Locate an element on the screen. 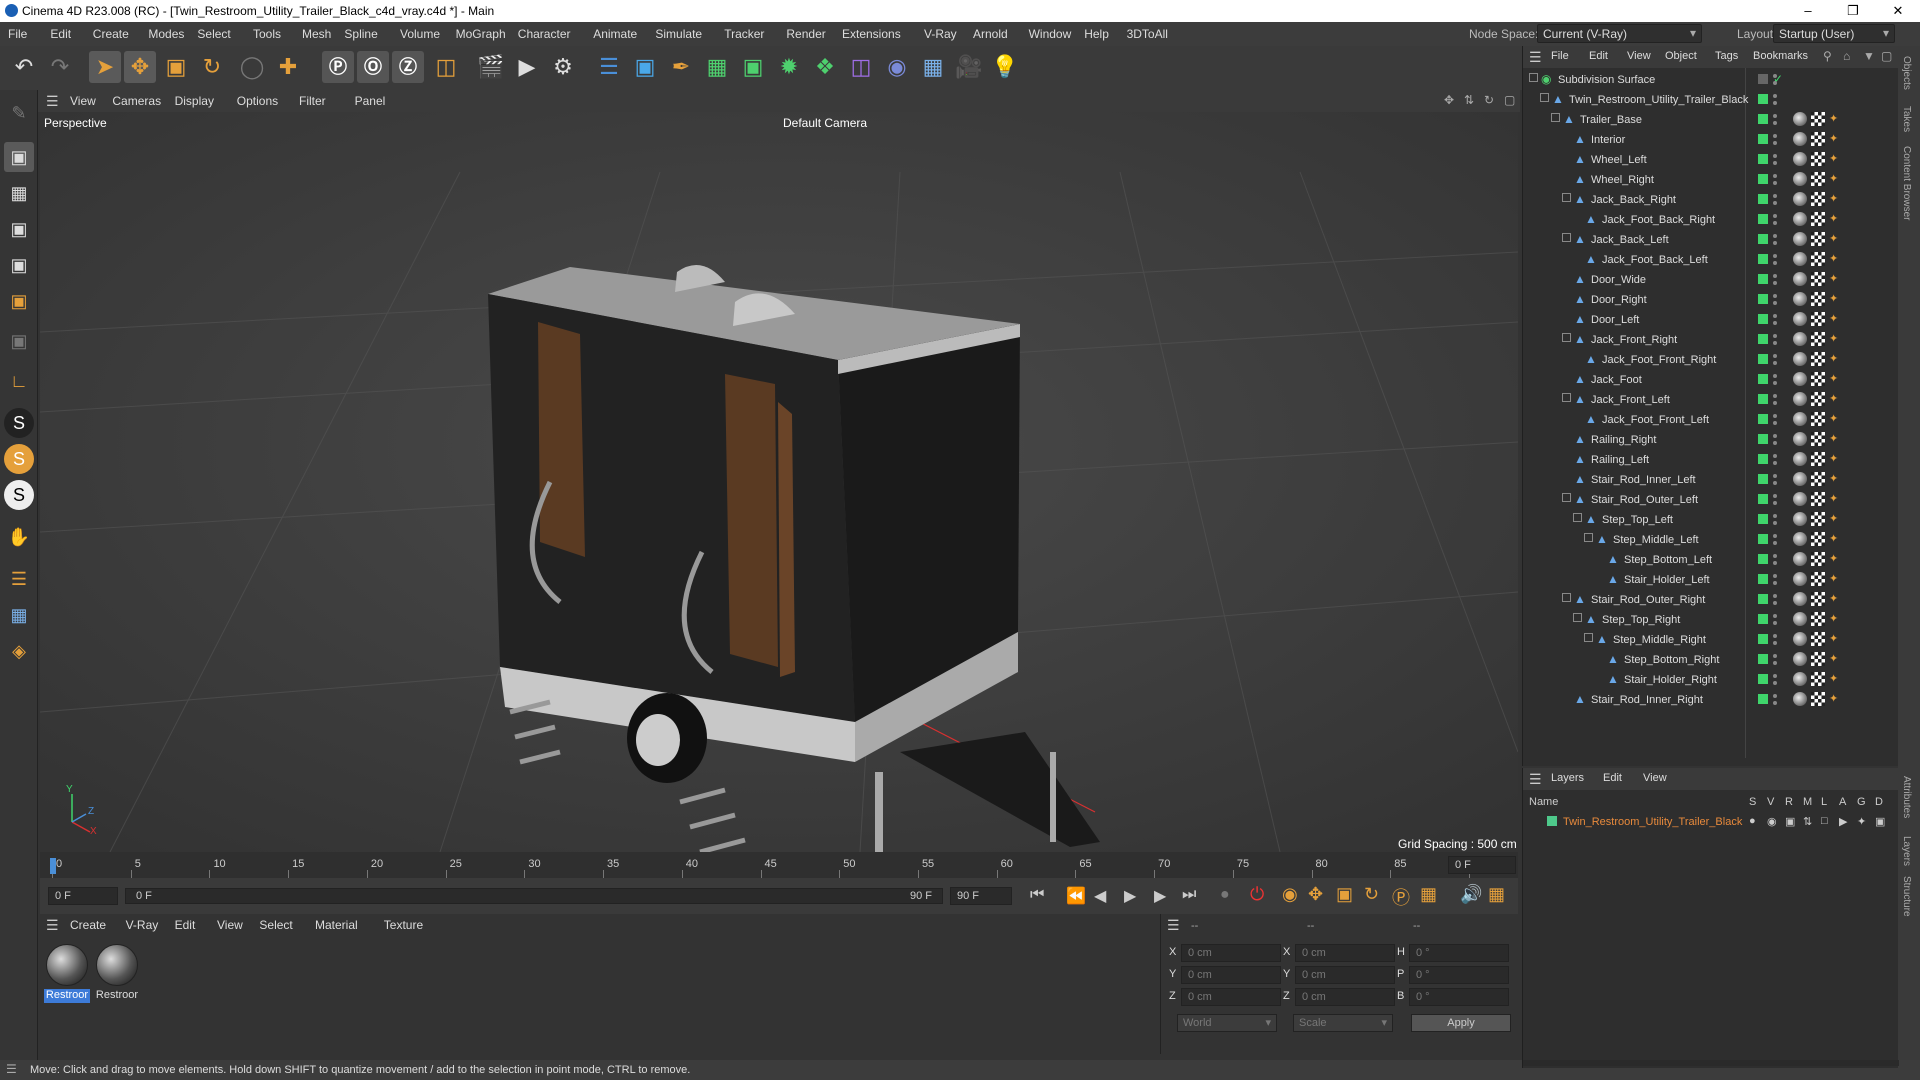 The height and width of the screenshot is (1080, 1920). x-axis-button: Ⓟ is located at coordinates (338, 67).